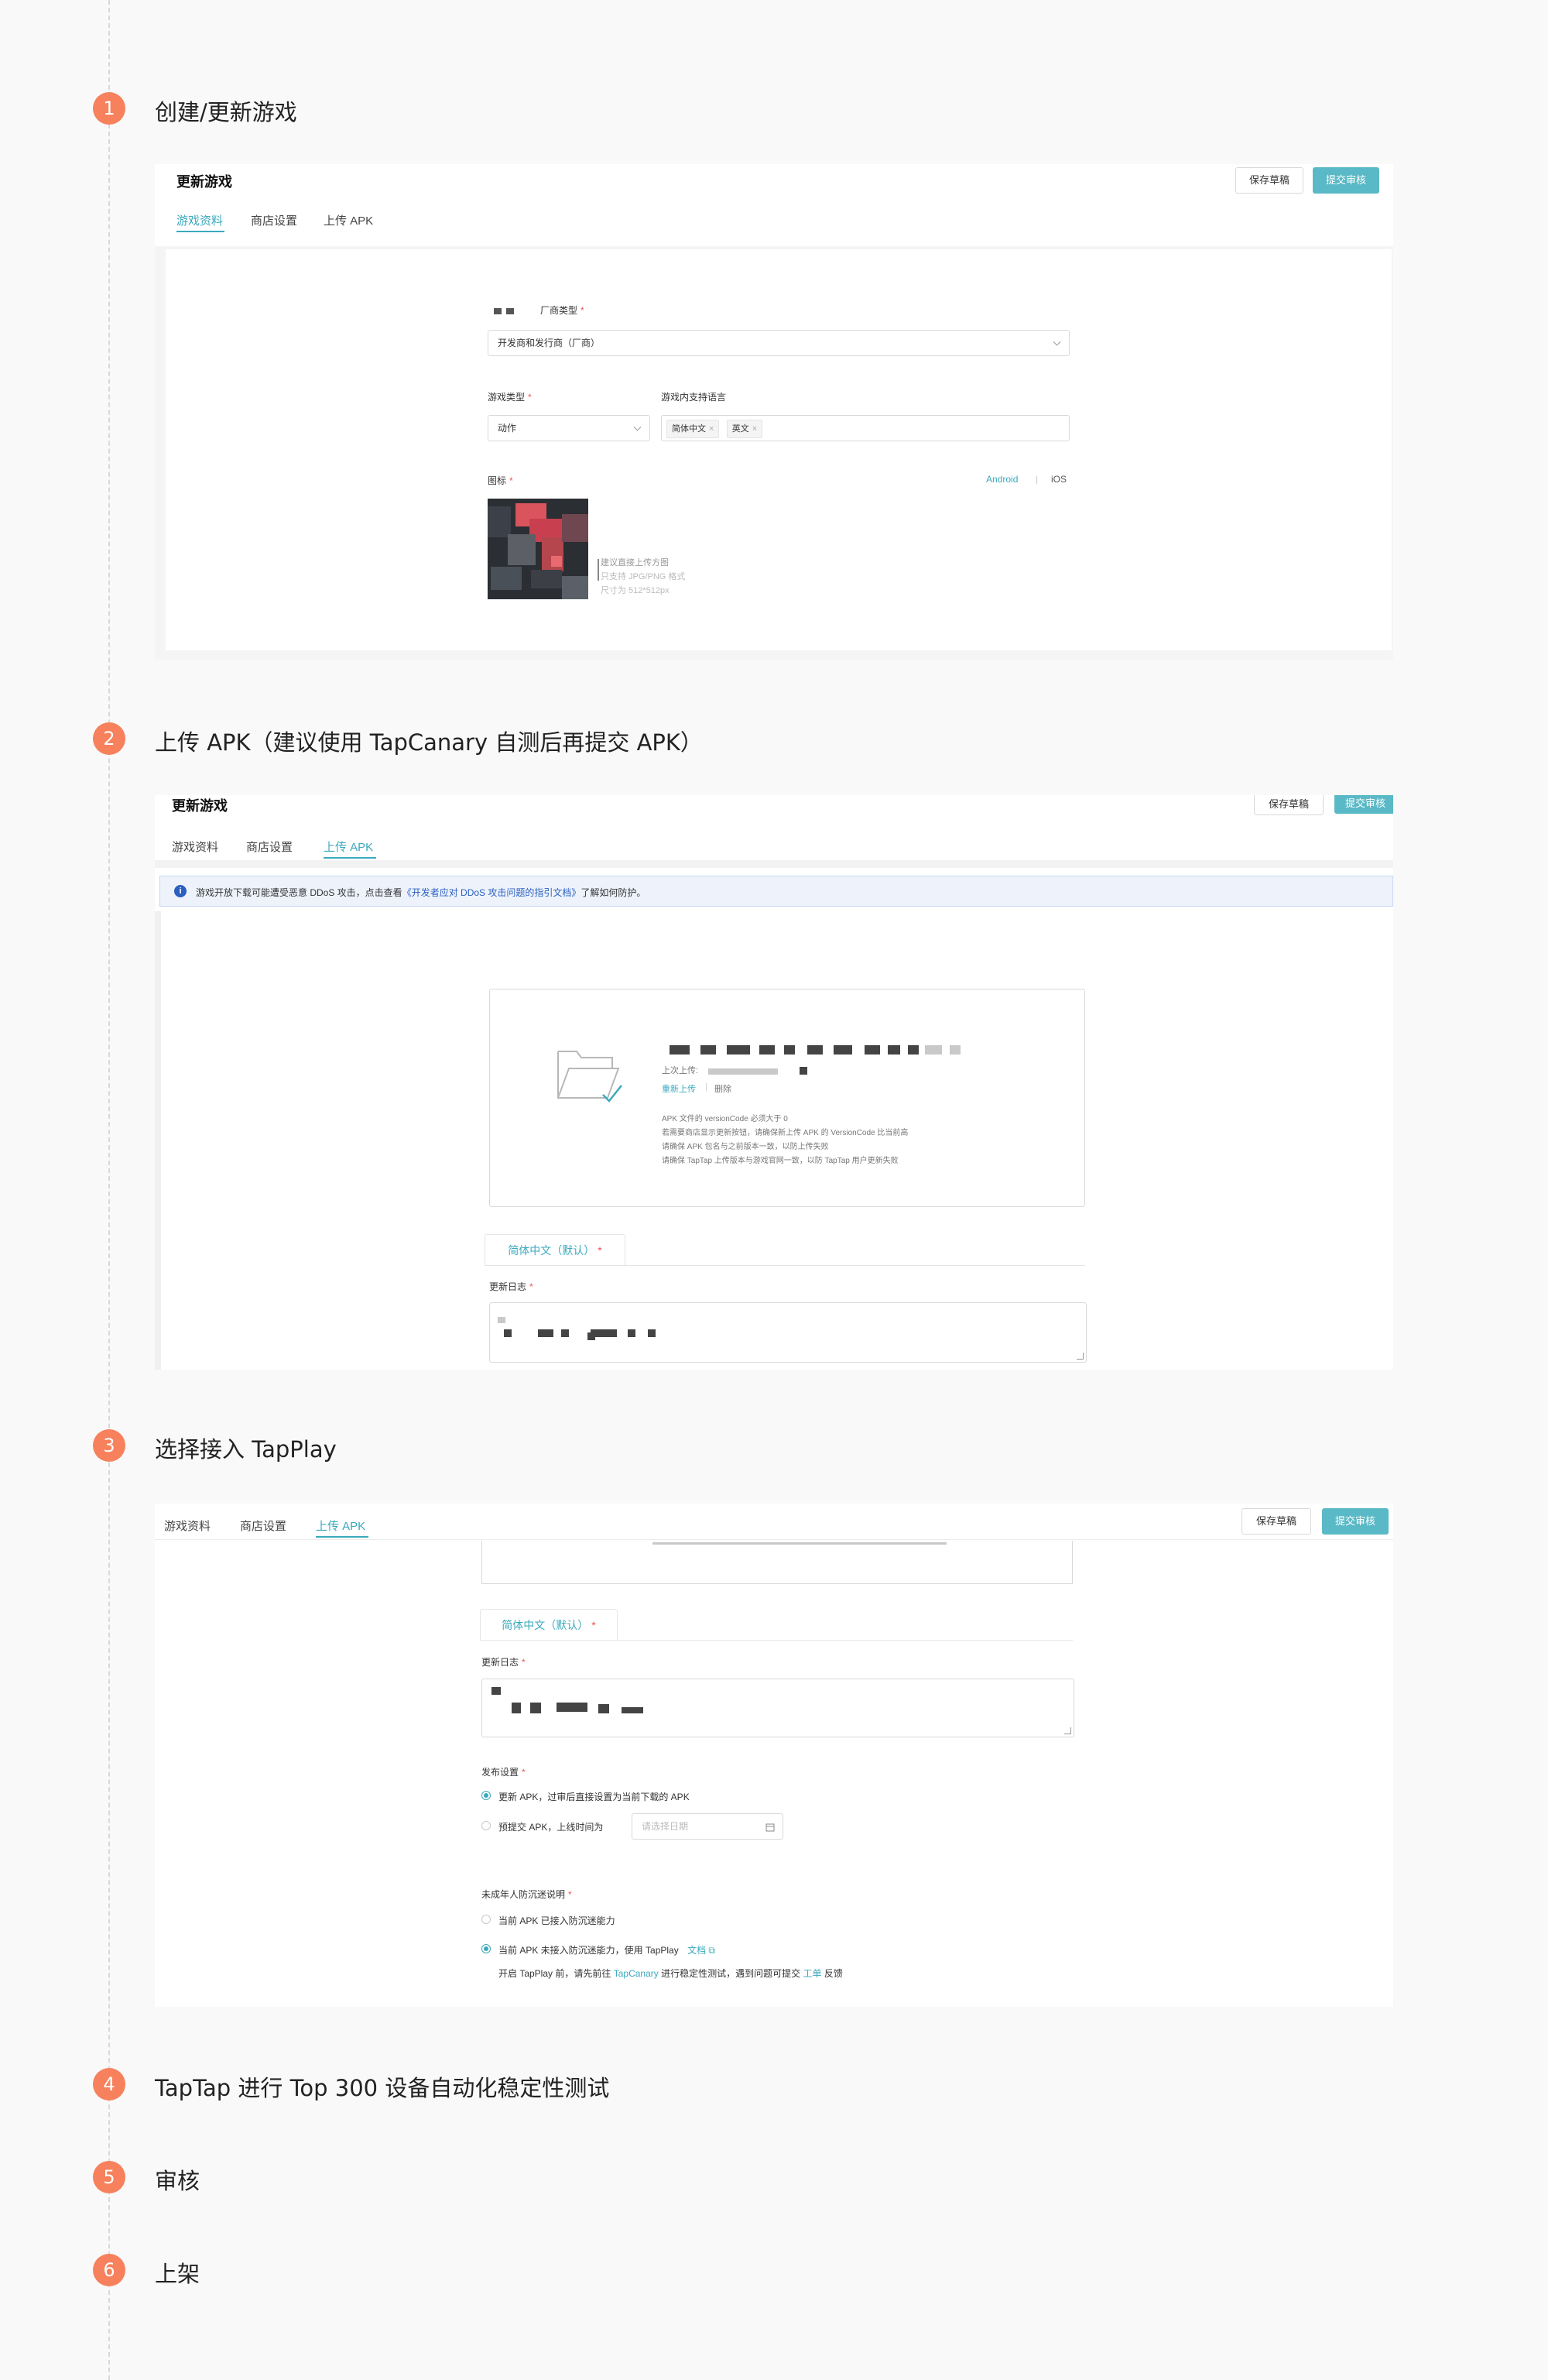 This screenshot has width=1548, height=2380. Describe the element at coordinates (779, 343) in the screenshot. I see `vendor-type-select: 开发商和发行商（厂商）` at that location.